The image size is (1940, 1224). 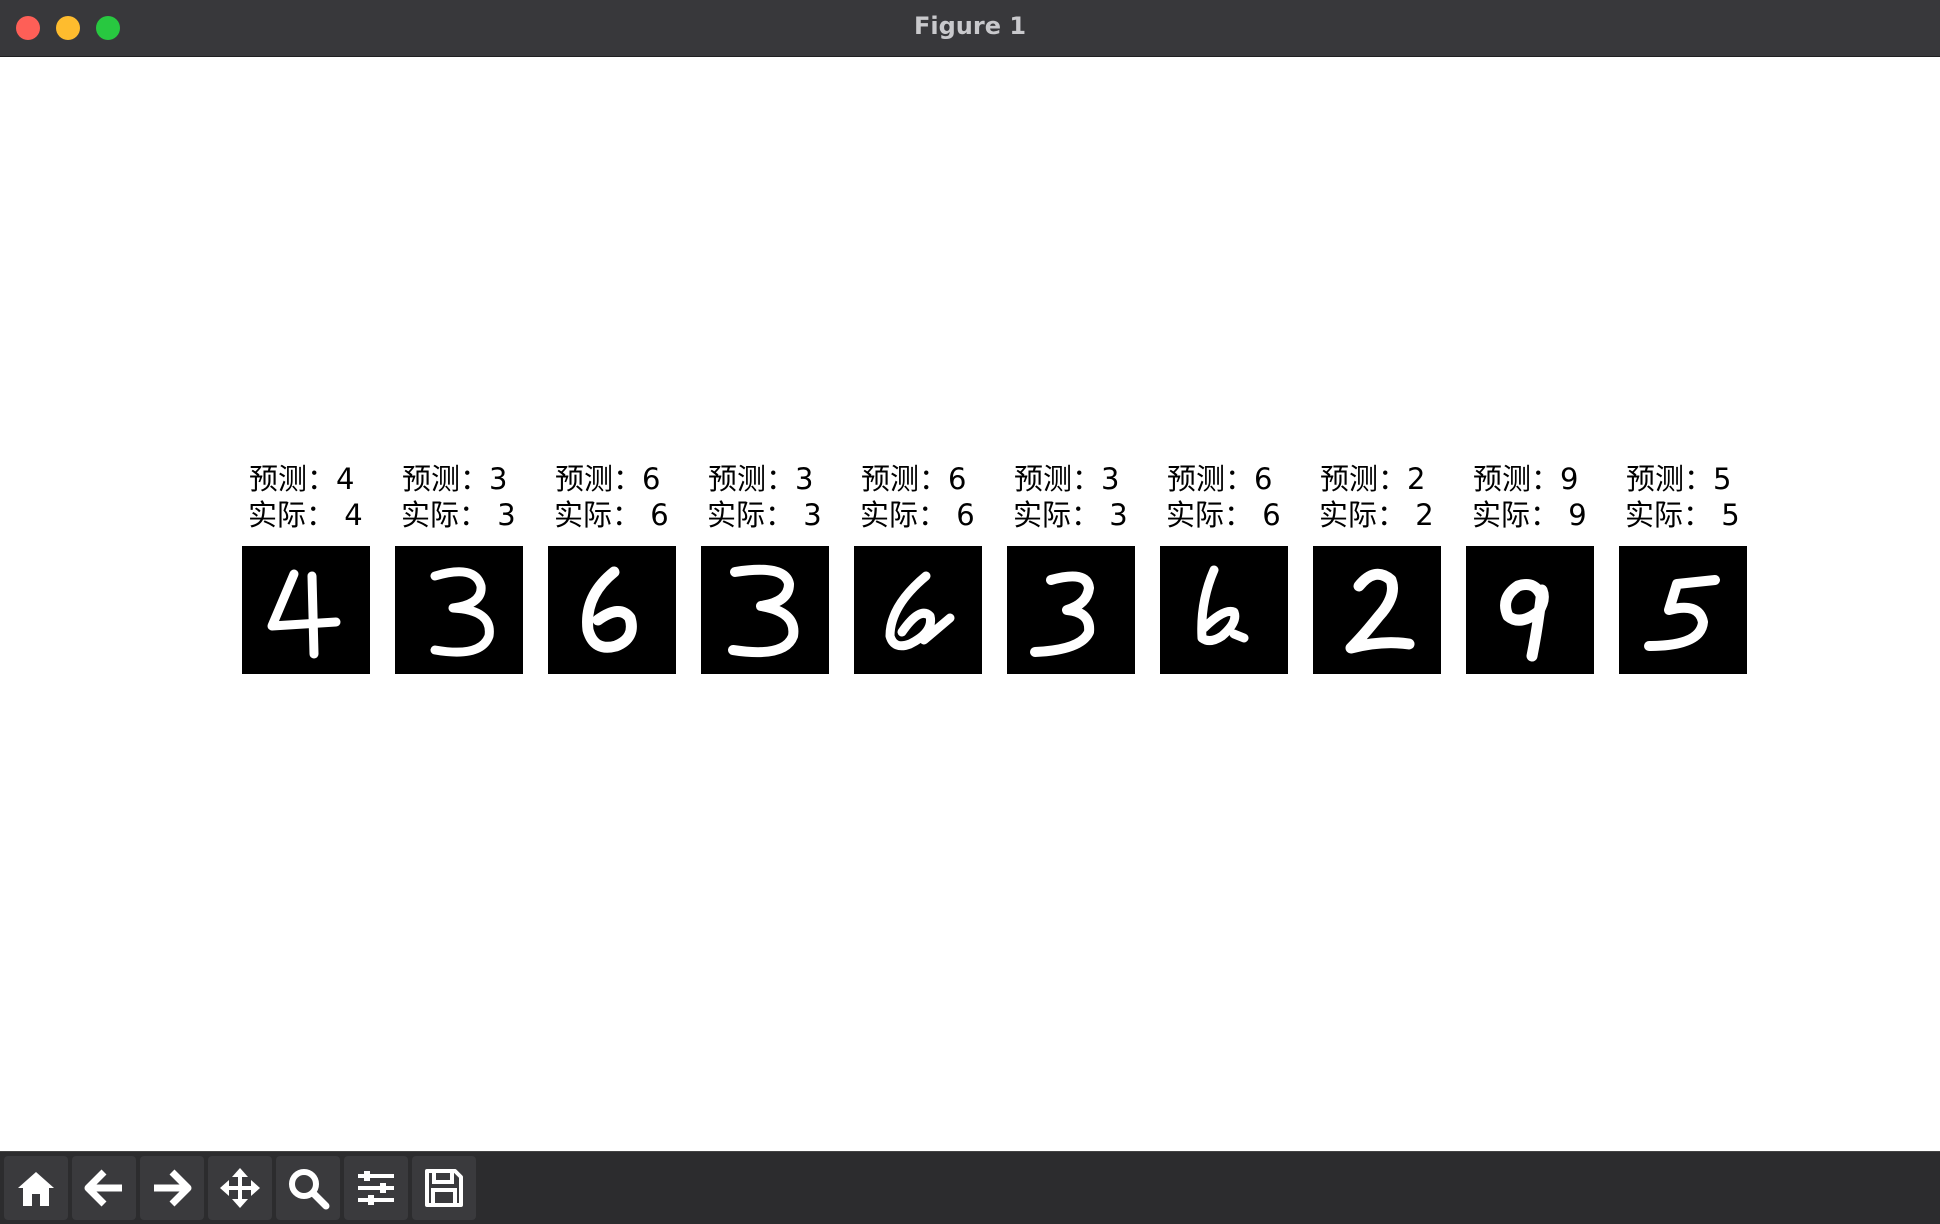 I want to click on zoom-icon, so click(x=309, y=1189).